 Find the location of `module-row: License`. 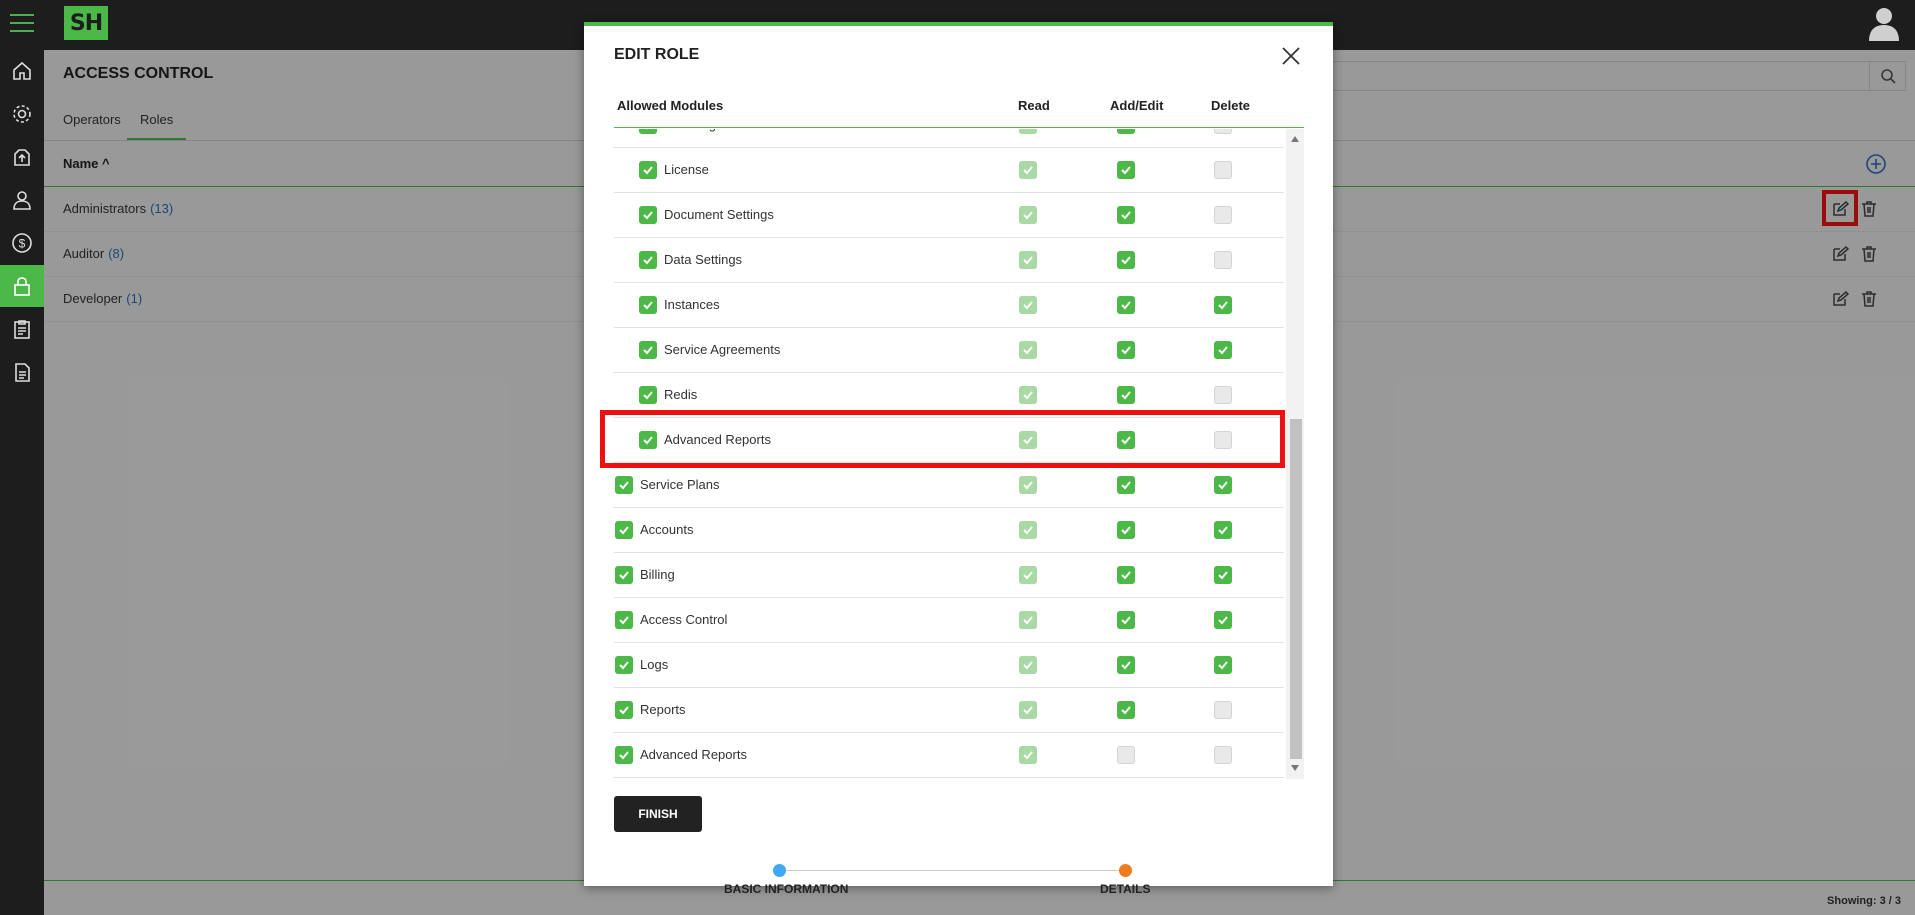

module-row: License is located at coordinates (949, 170).